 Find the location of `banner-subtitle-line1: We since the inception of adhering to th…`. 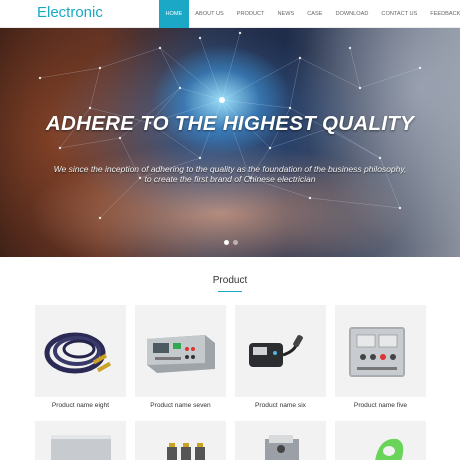

banner-subtitle-line1: We since the inception of adhering to th… is located at coordinates (230, 169).